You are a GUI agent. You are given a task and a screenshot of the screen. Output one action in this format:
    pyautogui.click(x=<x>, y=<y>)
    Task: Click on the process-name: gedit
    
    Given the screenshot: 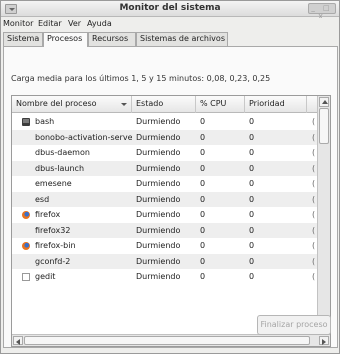 What is the action you would take?
    pyautogui.click(x=45, y=276)
    